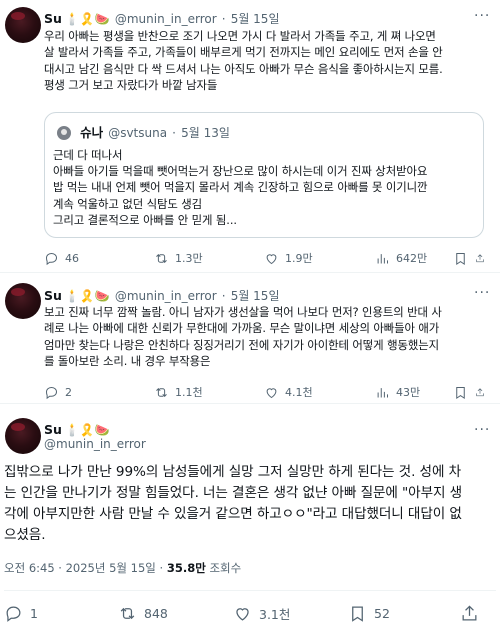  Describe the element at coordinates (319, 392) in the screenshot. I see `like-button: 4.1천` at that location.